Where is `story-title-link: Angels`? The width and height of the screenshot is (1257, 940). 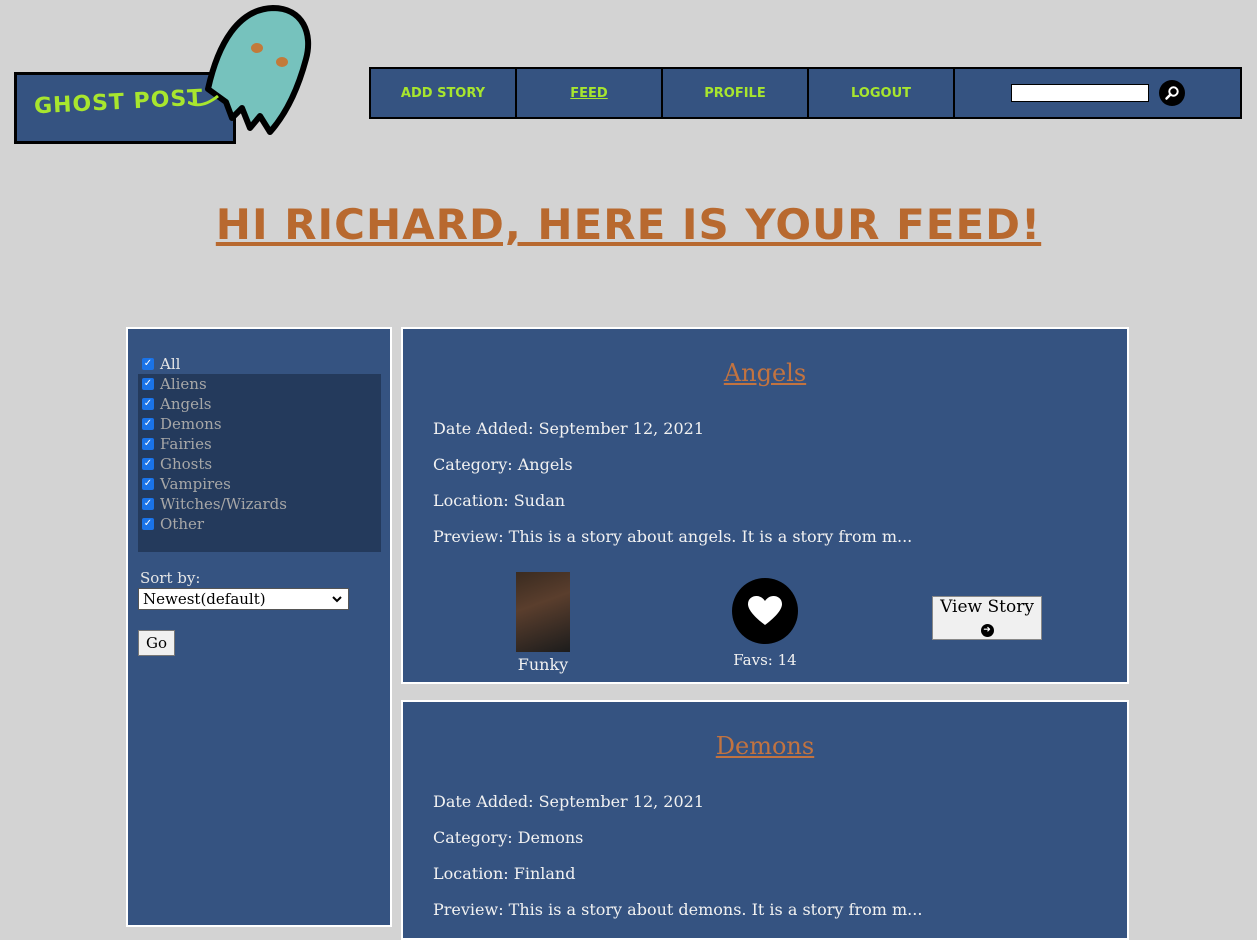
story-title-link: Angels is located at coordinates (765, 373).